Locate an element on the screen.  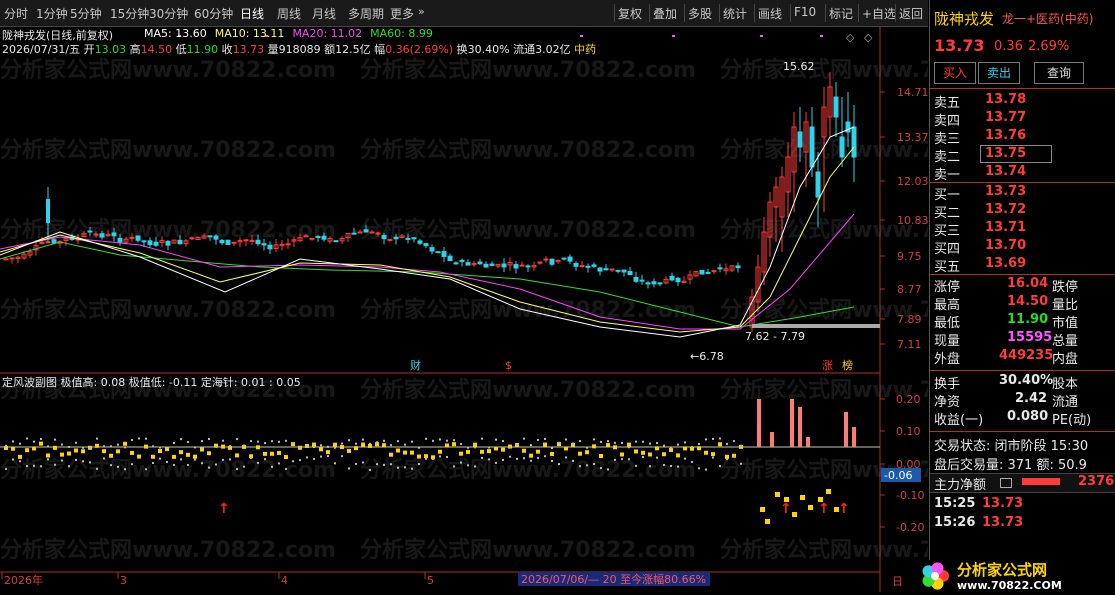
period-tab: 周线 is located at coordinates (289, 13).